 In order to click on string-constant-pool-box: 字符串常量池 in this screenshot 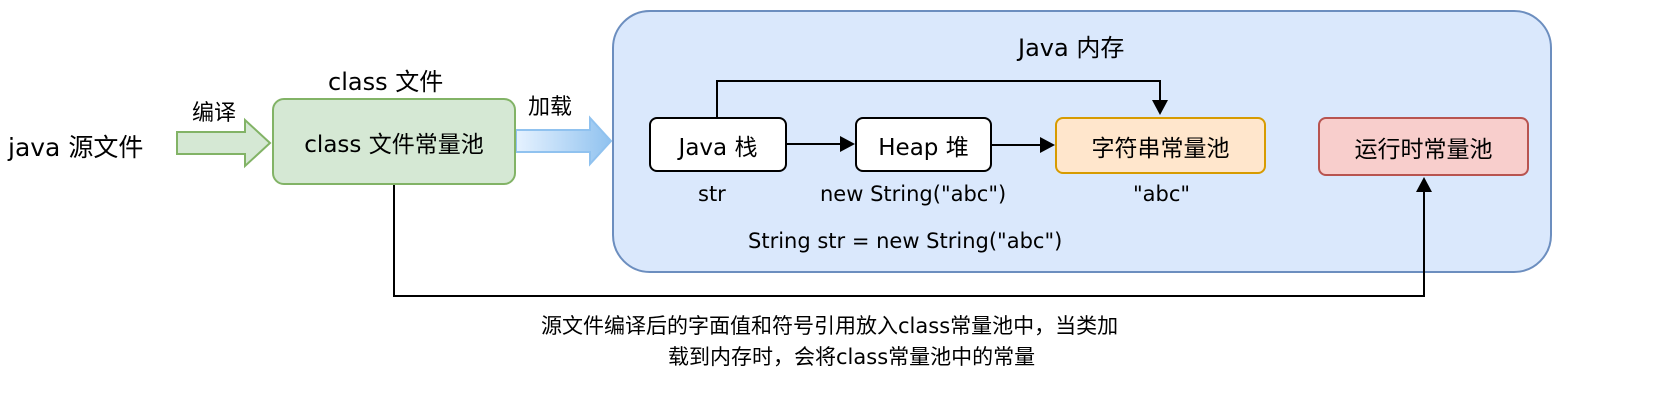, I will do `click(1160, 145)`.